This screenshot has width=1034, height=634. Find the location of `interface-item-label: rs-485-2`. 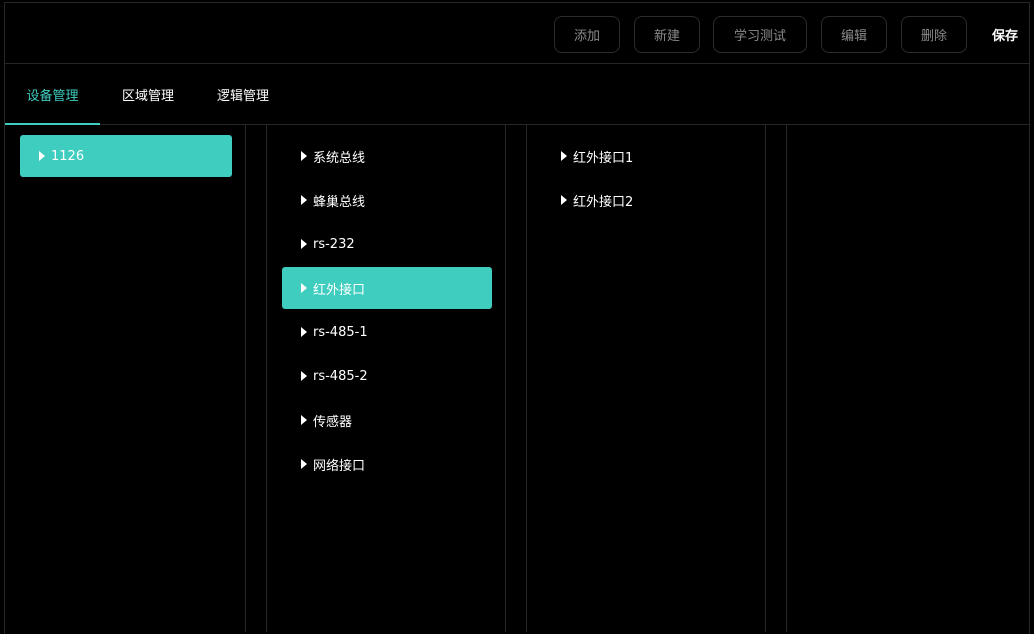

interface-item-label: rs-485-2 is located at coordinates (340, 376).